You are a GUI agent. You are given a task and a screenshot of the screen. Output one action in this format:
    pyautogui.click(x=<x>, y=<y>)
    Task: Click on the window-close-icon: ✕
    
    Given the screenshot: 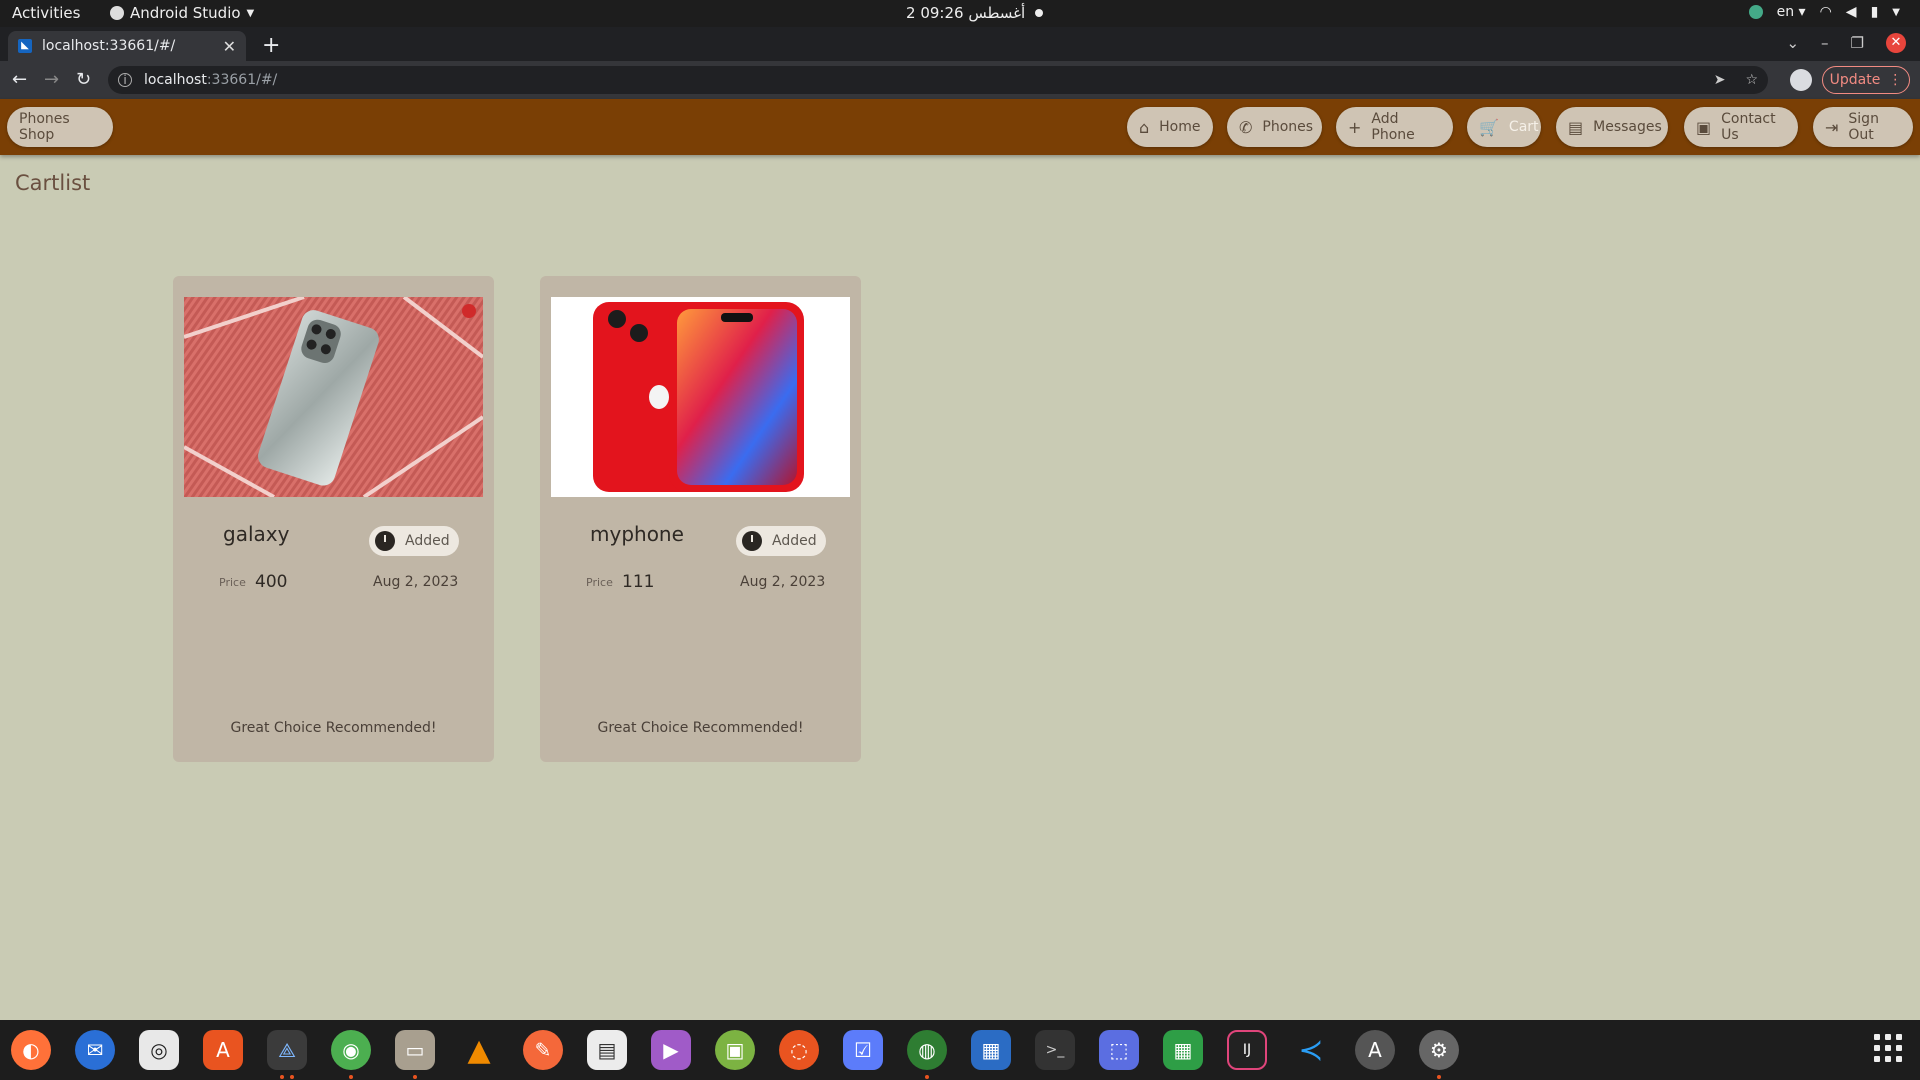 What is the action you would take?
    pyautogui.click(x=1896, y=43)
    